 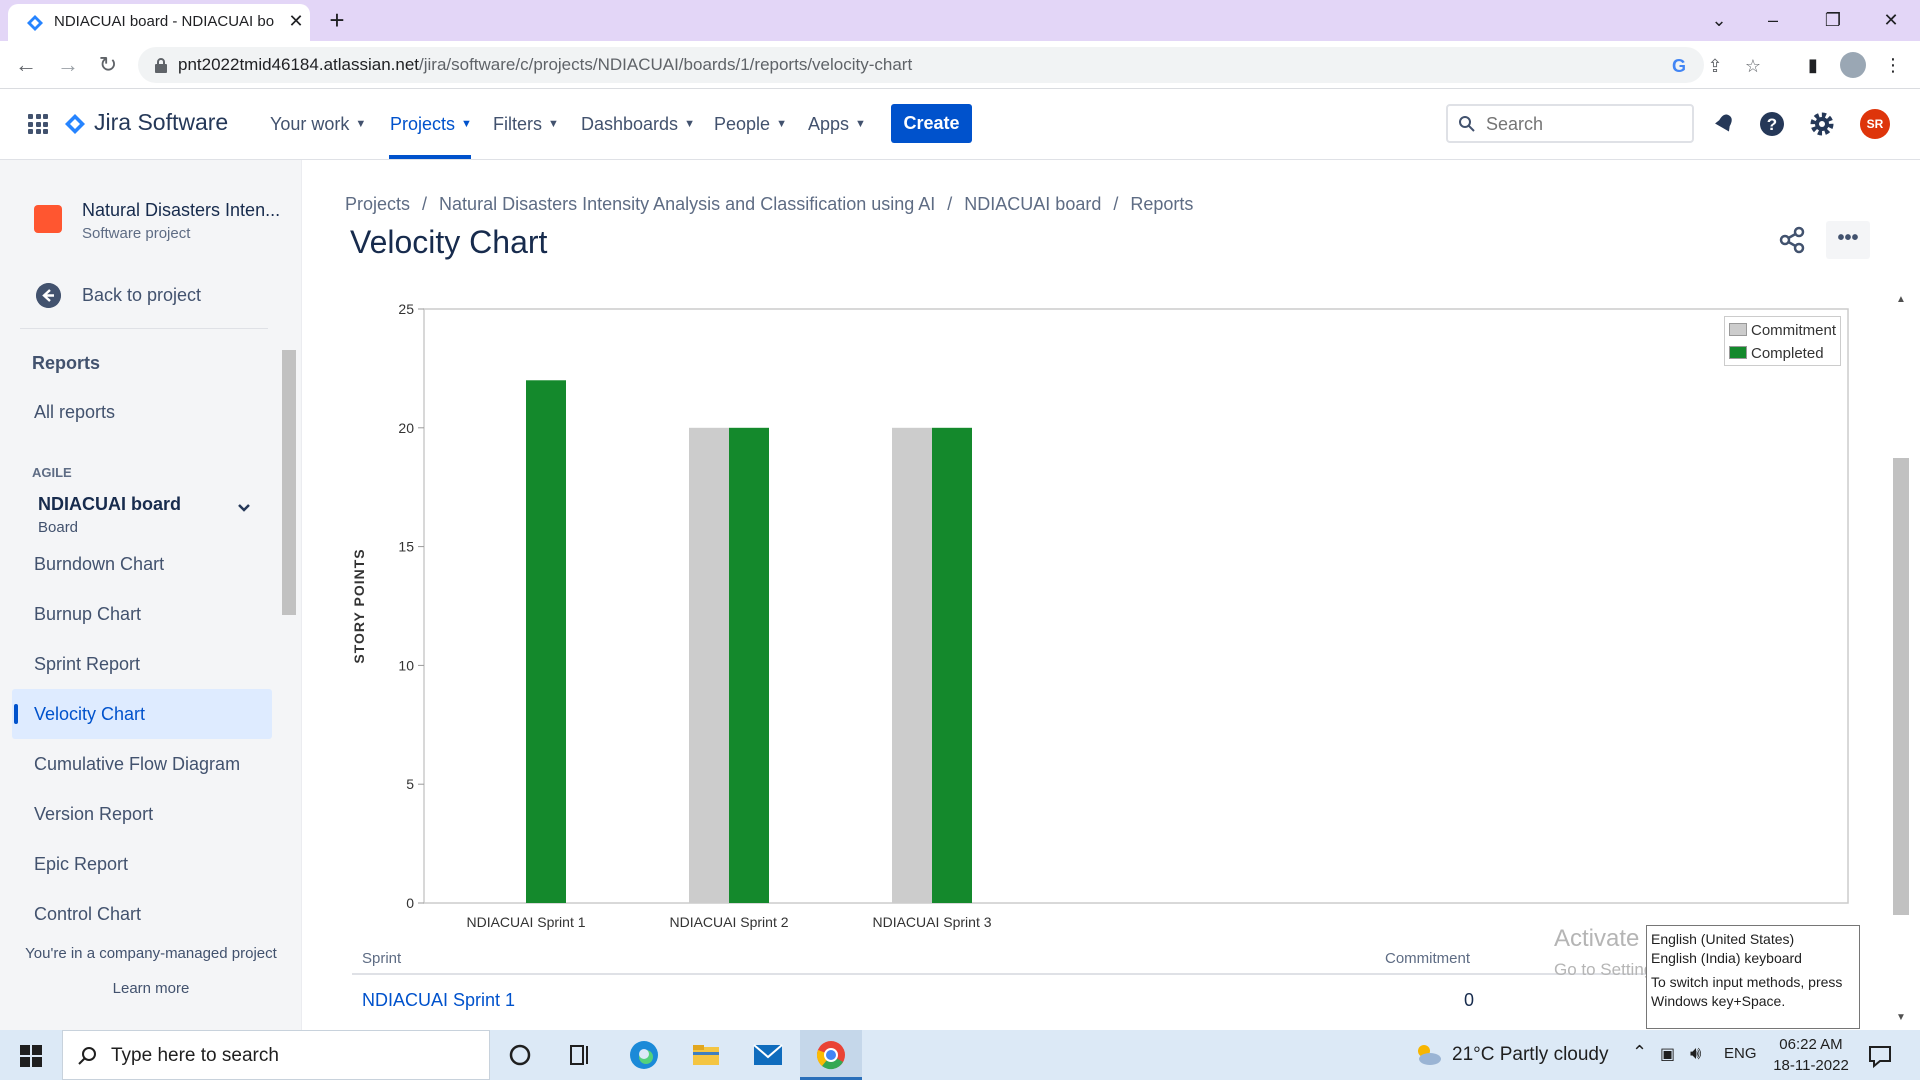 What do you see at coordinates (1715, 66) in the screenshot?
I see `share-page-icon: ⇪` at bounding box center [1715, 66].